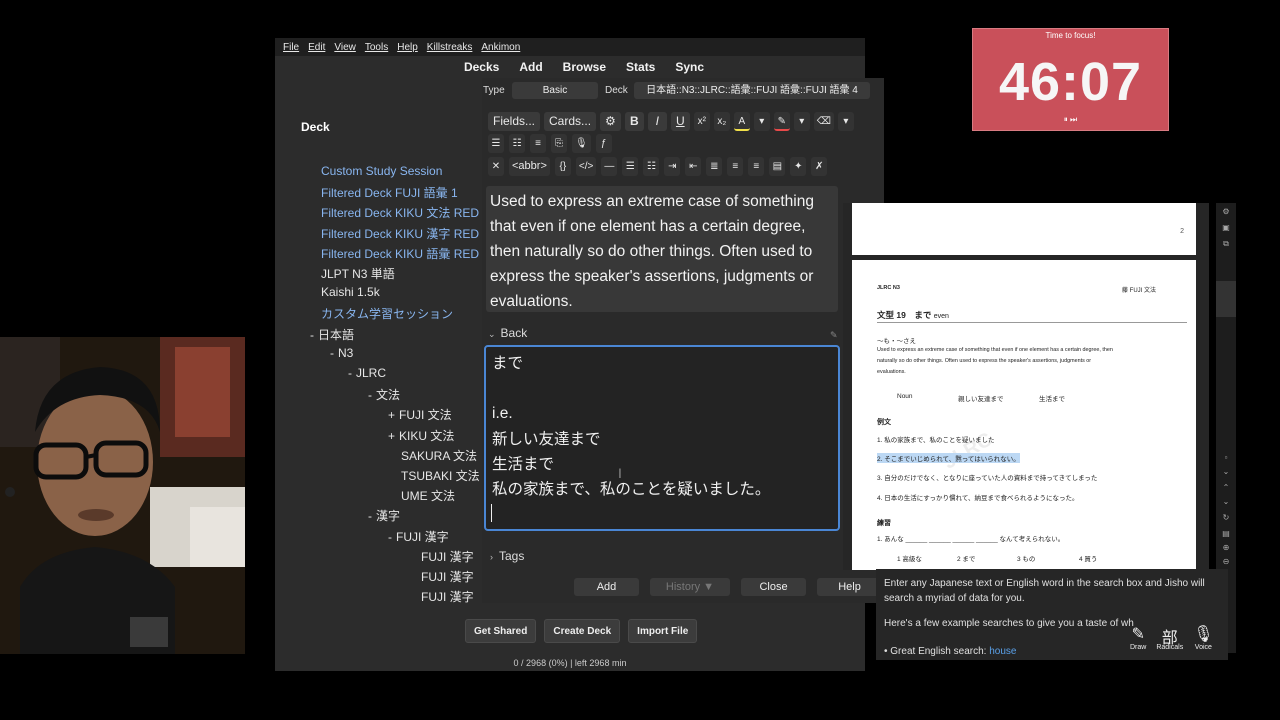 The image size is (1280, 720). What do you see at coordinates (517, 143) in the screenshot?
I see `numbered-list-icon: ☷` at bounding box center [517, 143].